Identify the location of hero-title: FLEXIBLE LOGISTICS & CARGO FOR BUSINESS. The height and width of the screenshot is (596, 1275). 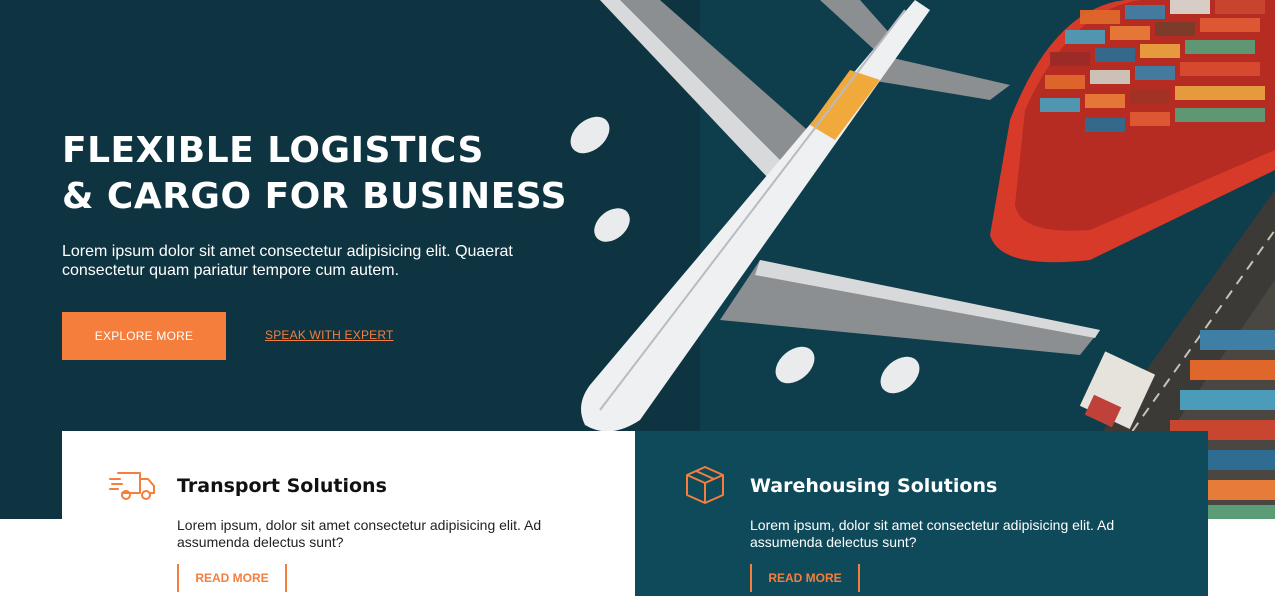
(314, 174).